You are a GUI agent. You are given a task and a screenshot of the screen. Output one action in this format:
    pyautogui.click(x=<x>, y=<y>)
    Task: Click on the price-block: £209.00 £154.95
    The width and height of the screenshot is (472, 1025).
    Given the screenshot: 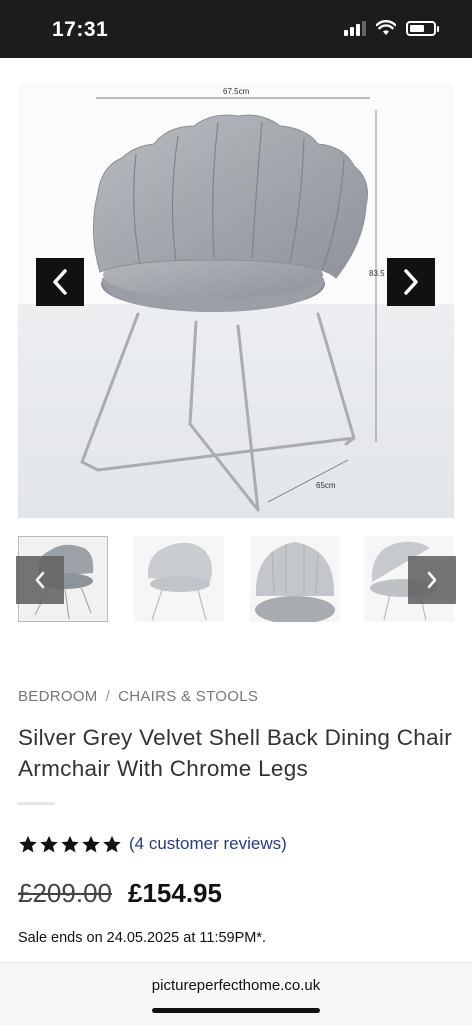 What is the action you would take?
    pyautogui.click(x=120, y=893)
    